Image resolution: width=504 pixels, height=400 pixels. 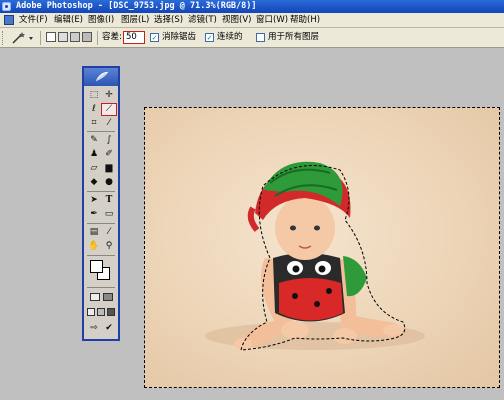 I want to click on hand-icon: ✋, so click(x=94, y=246).